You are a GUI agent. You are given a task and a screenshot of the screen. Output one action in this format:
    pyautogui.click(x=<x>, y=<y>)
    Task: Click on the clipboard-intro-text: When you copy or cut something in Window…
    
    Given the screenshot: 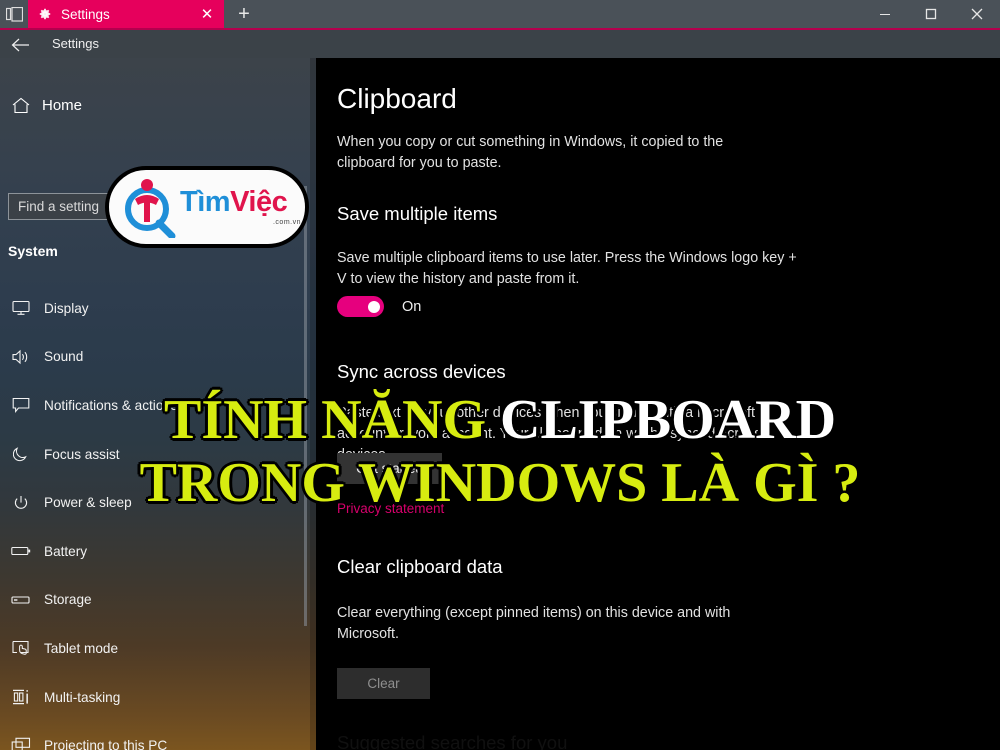 What is the action you would take?
    pyautogui.click(x=530, y=152)
    